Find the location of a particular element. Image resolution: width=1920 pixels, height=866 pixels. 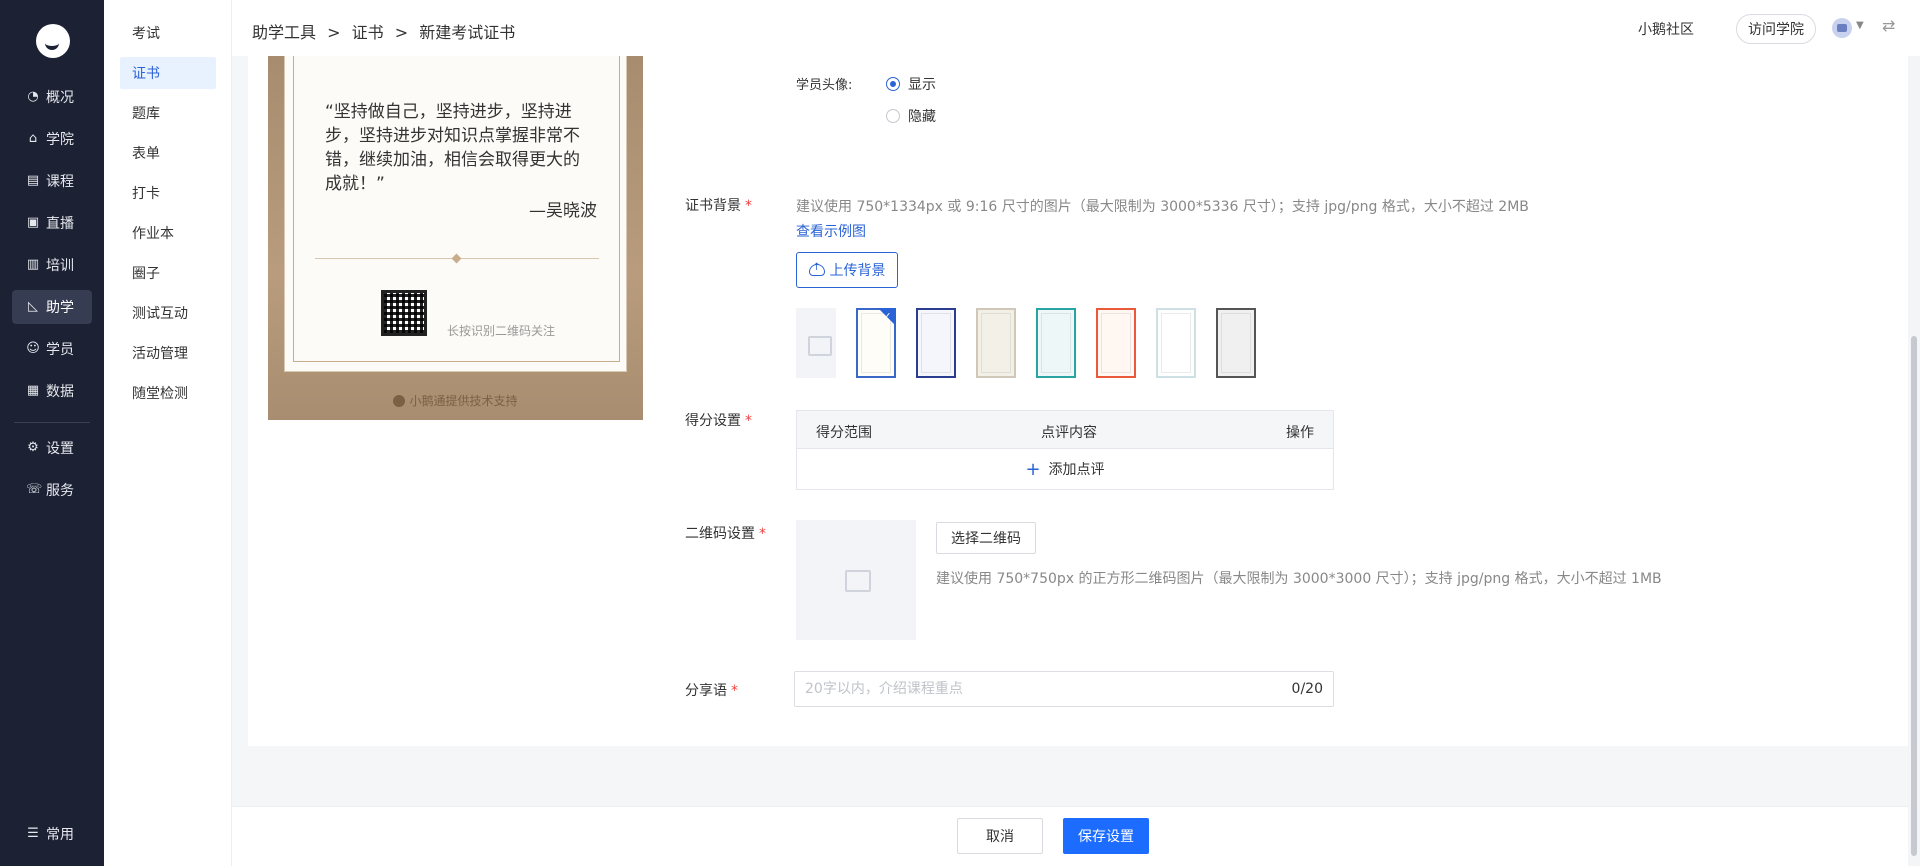

background-thumb-1: ✓ is located at coordinates (876, 343).